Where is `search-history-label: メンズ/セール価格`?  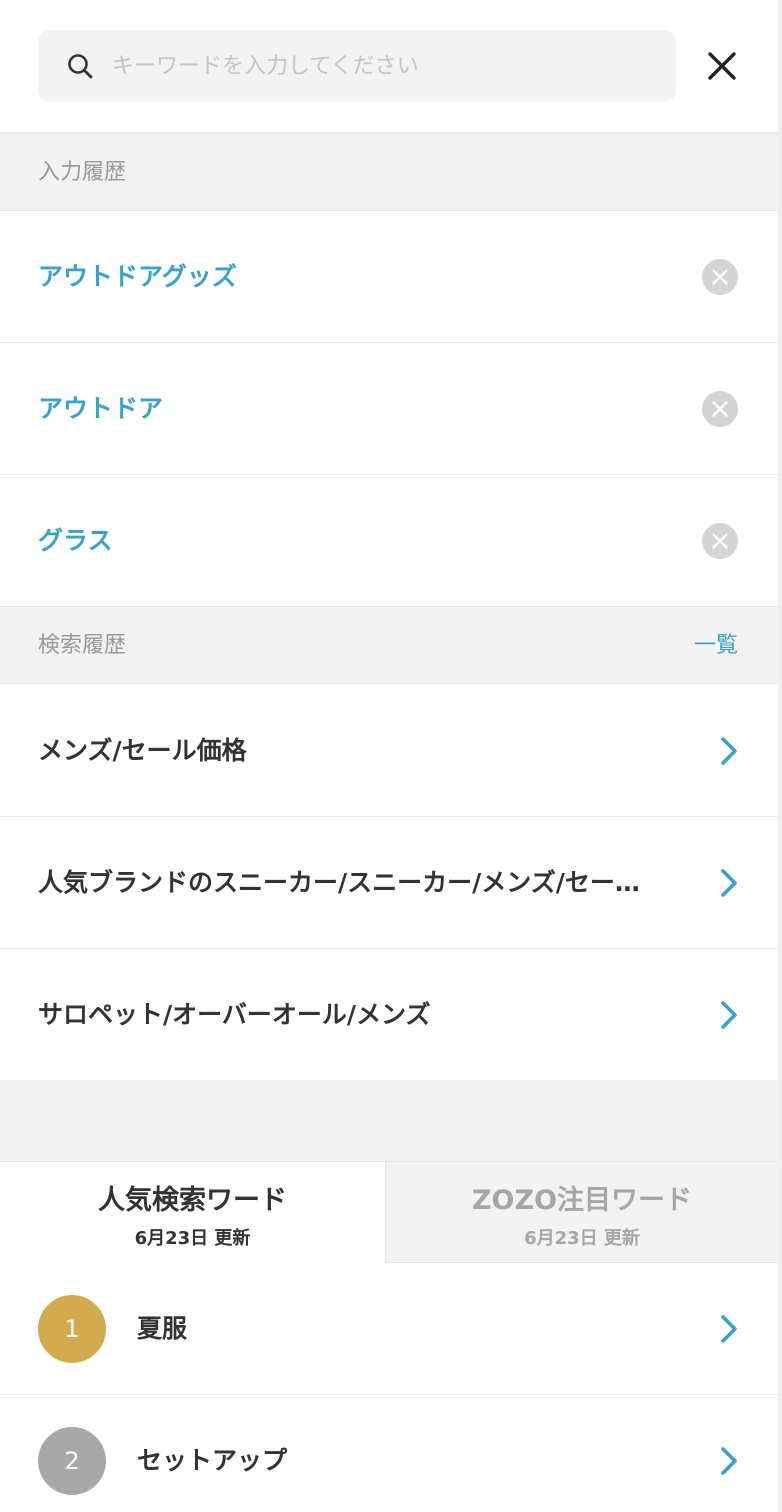 search-history-label: メンズ/セール価格 is located at coordinates (142, 750).